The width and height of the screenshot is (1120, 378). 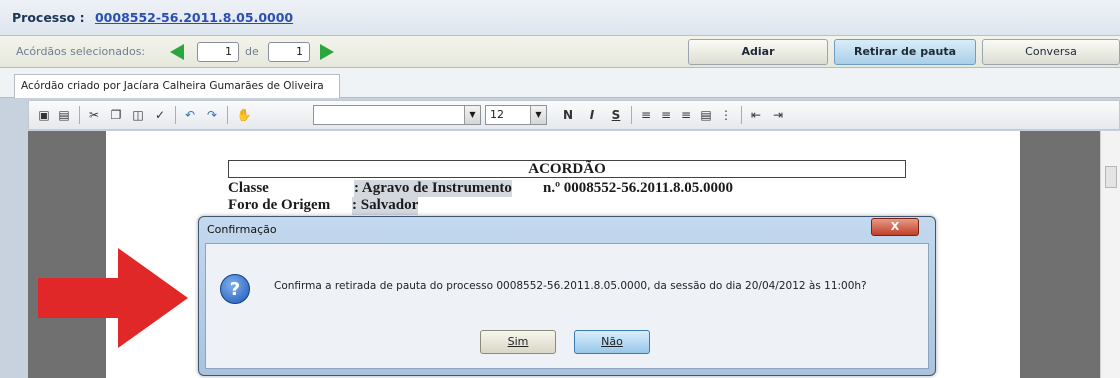 I want to click on retirar-de-pauta-button: Retirar de pauta, so click(x=905, y=52).